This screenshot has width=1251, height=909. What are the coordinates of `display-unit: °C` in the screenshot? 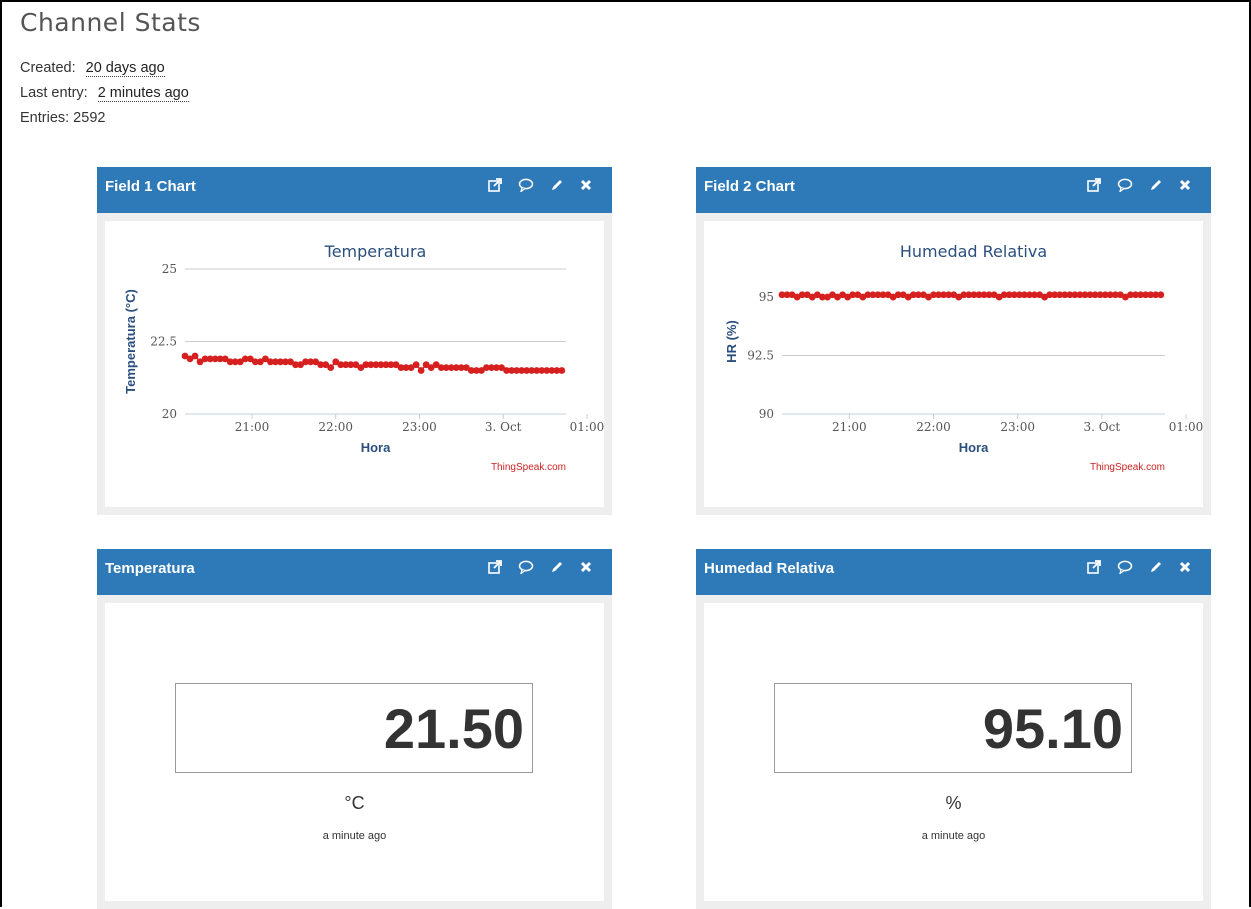 It's located at (354, 803).